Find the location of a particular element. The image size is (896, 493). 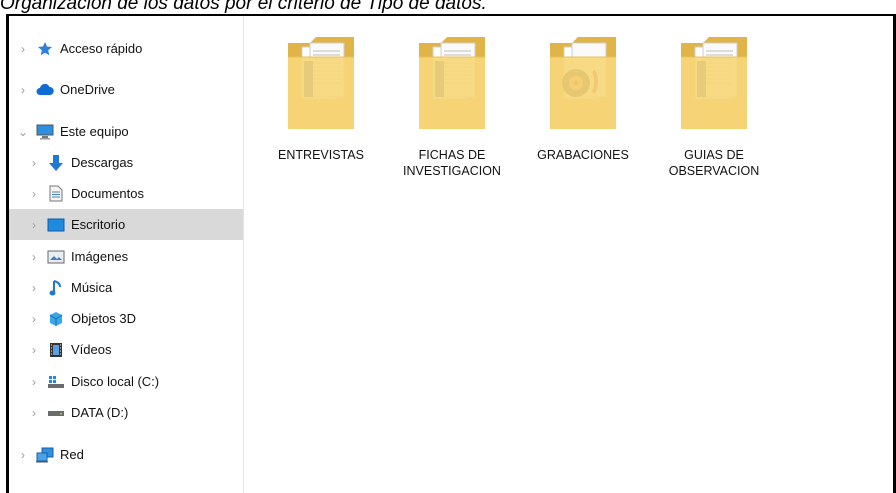

desktop-icon is located at coordinates (56, 225).